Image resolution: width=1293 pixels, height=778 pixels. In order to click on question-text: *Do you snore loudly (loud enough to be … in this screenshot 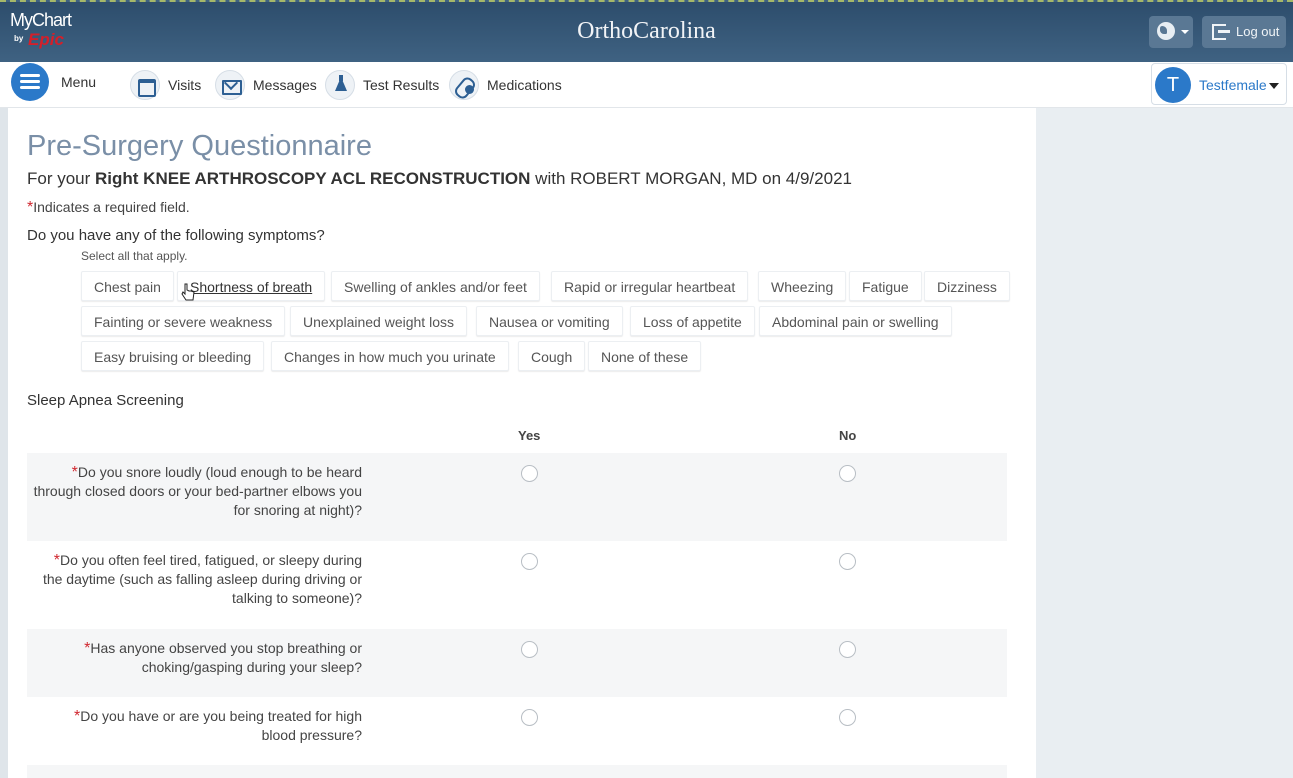, I will do `click(197, 491)`.